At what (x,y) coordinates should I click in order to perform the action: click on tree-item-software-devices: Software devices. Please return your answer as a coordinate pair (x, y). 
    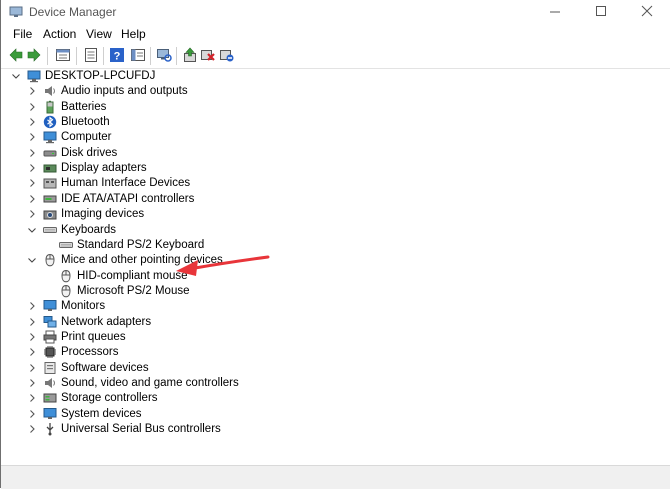
    Looking at the image, I should click on (301, 368).